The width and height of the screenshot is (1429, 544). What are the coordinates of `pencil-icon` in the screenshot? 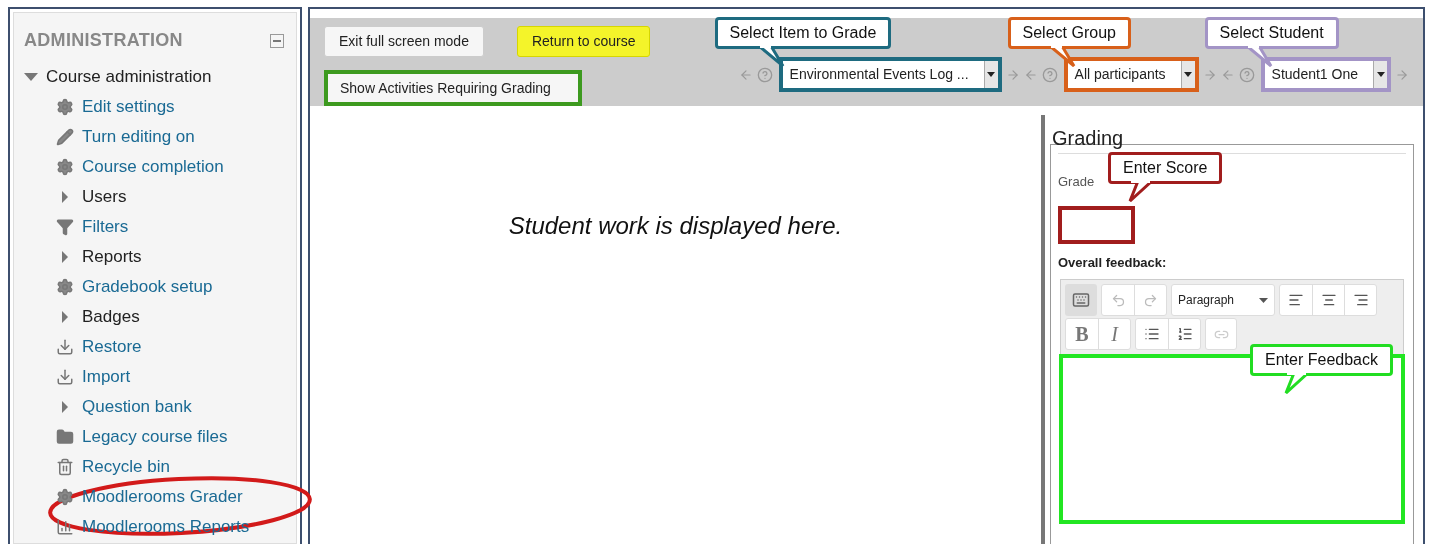 It's located at (65, 137).